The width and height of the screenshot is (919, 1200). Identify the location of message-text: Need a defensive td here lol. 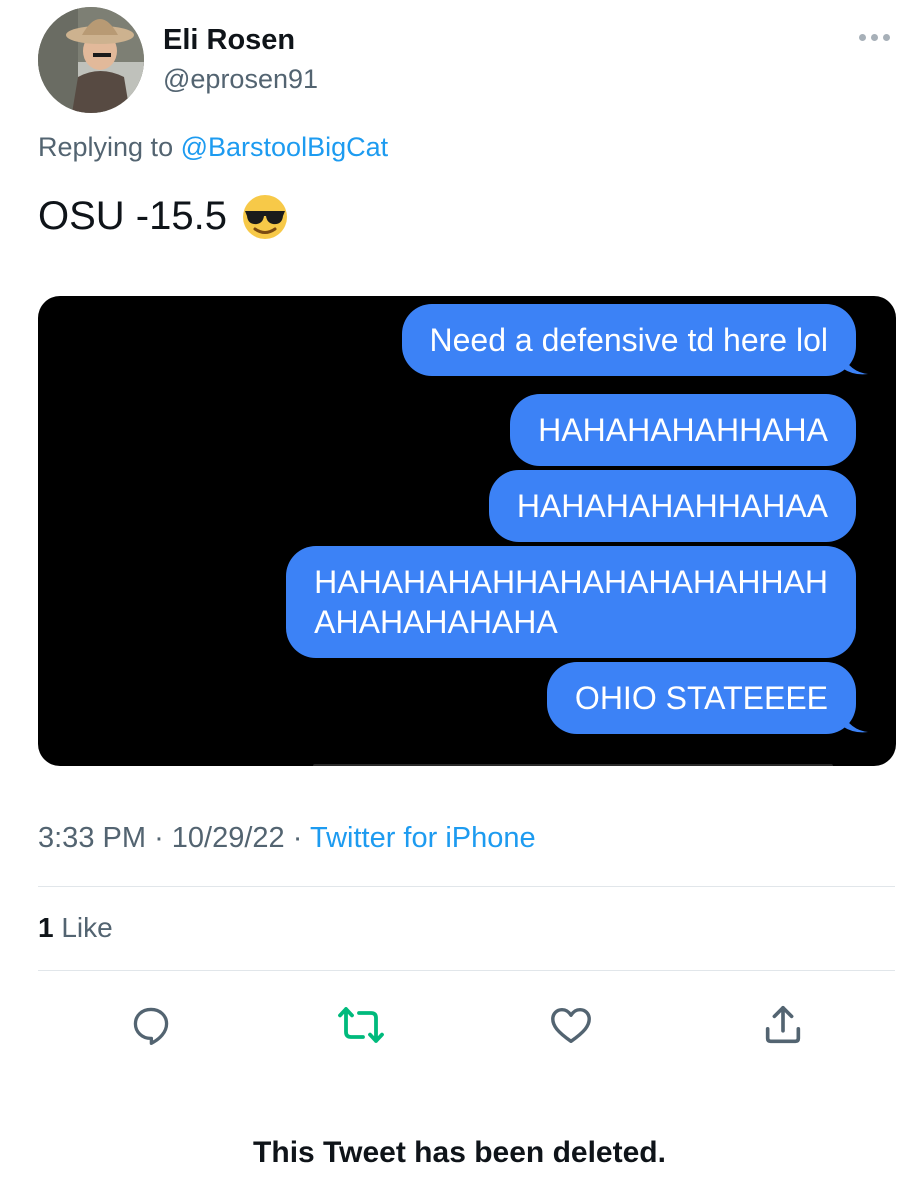
(628, 340).